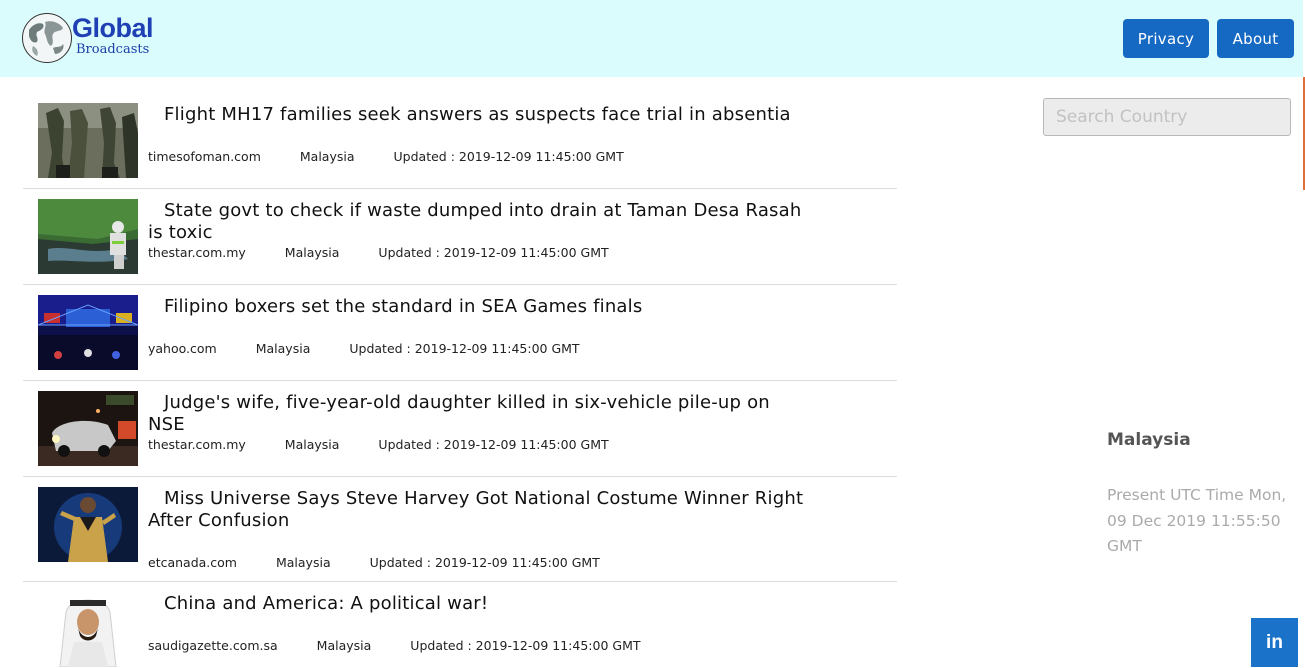 The height and width of the screenshot is (668, 1305). What do you see at coordinates (1274, 642) in the screenshot?
I see `linkedin-icon: in` at bounding box center [1274, 642].